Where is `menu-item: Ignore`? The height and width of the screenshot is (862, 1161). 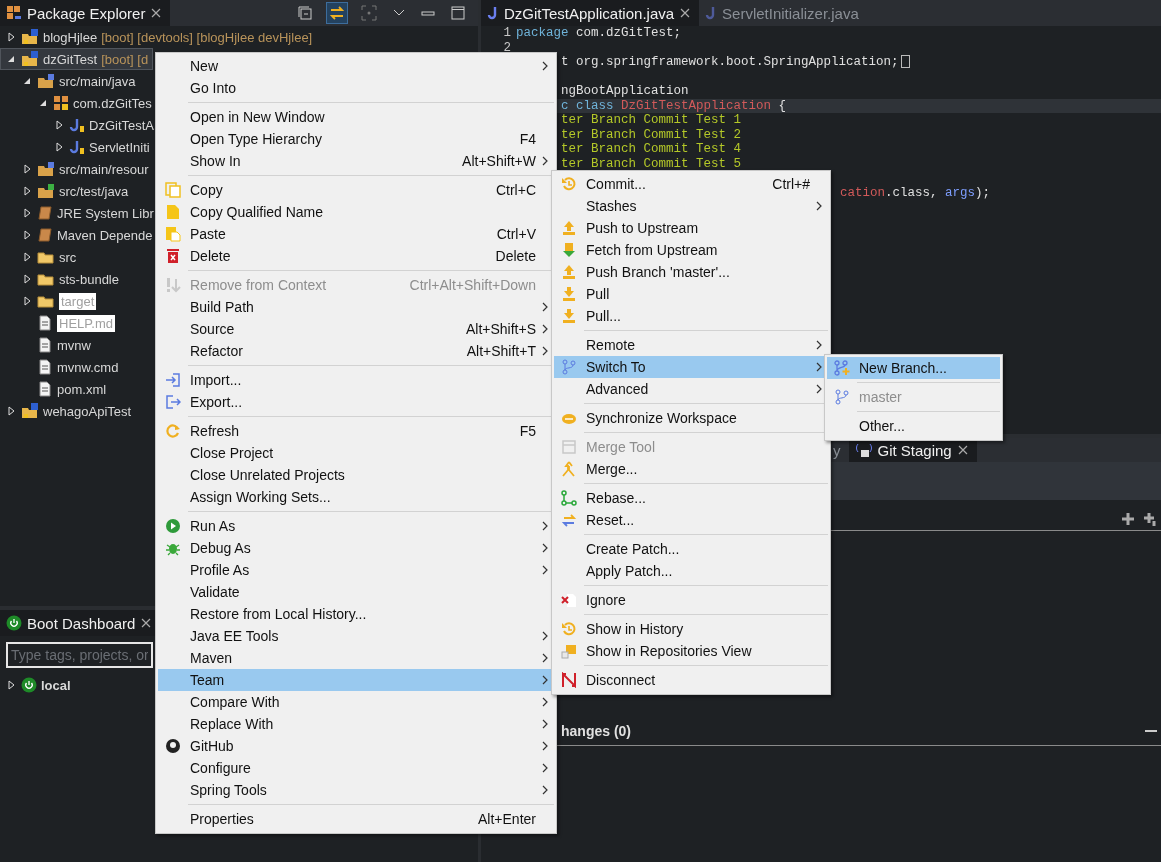
menu-item: Ignore is located at coordinates (691, 600).